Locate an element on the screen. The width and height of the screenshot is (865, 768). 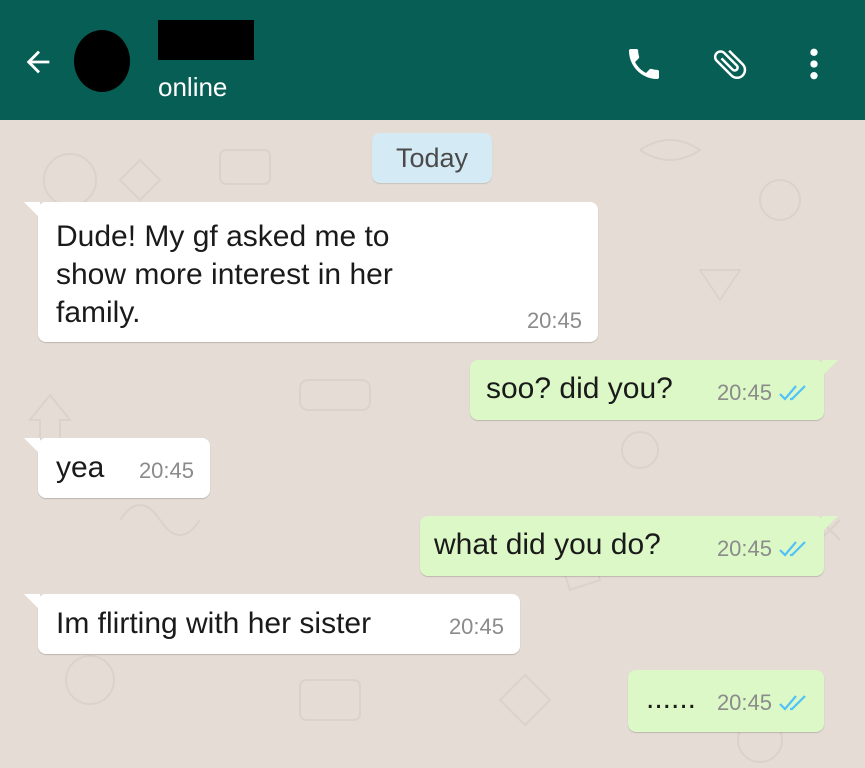
arrow-left-icon is located at coordinates (38, 62).